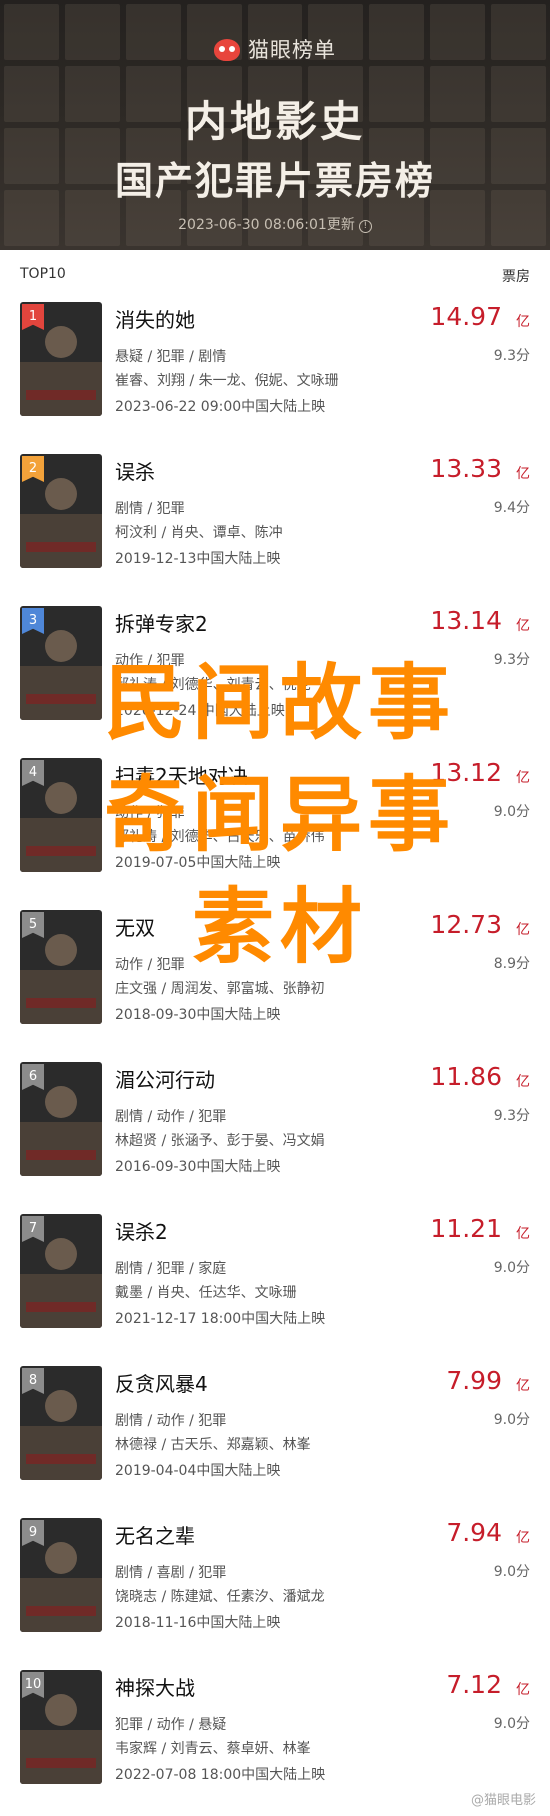 The height and width of the screenshot is (1816, 550). Describe the element at coordinates (171, 357) in the screenshot. I see `movie-genre: 悬疑 / 犯罪 / 剧情` at that location.